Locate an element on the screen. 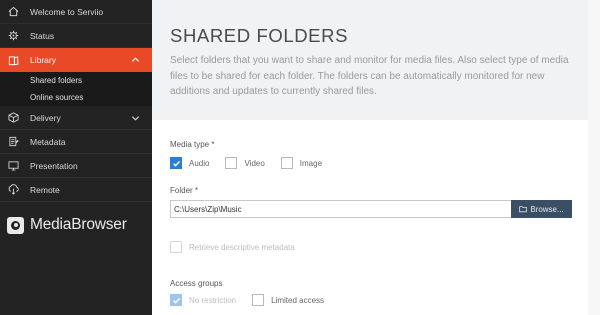 The height and width of the screenshot is (315, 600). sidebar-item-metadata: Metadata is located at coordinates (76, 142).